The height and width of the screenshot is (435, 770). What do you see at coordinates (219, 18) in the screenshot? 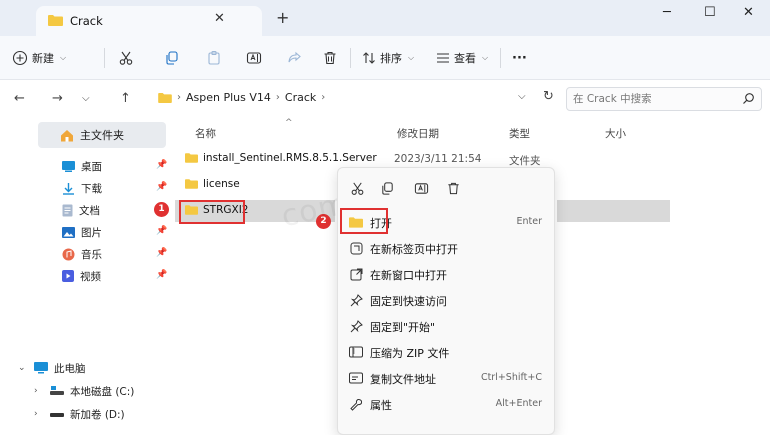
I see `tab-close-icon: ✕` at bounding box center [219, 18].